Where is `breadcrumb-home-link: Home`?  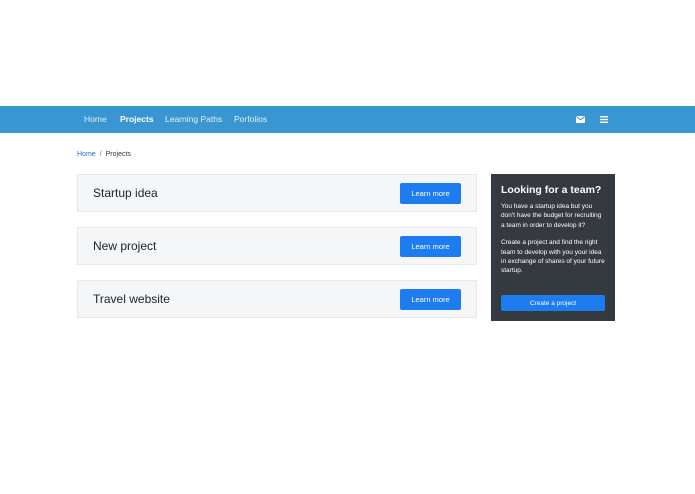 breadcrumb-home-link: Home is located at coordinates (86, 154).